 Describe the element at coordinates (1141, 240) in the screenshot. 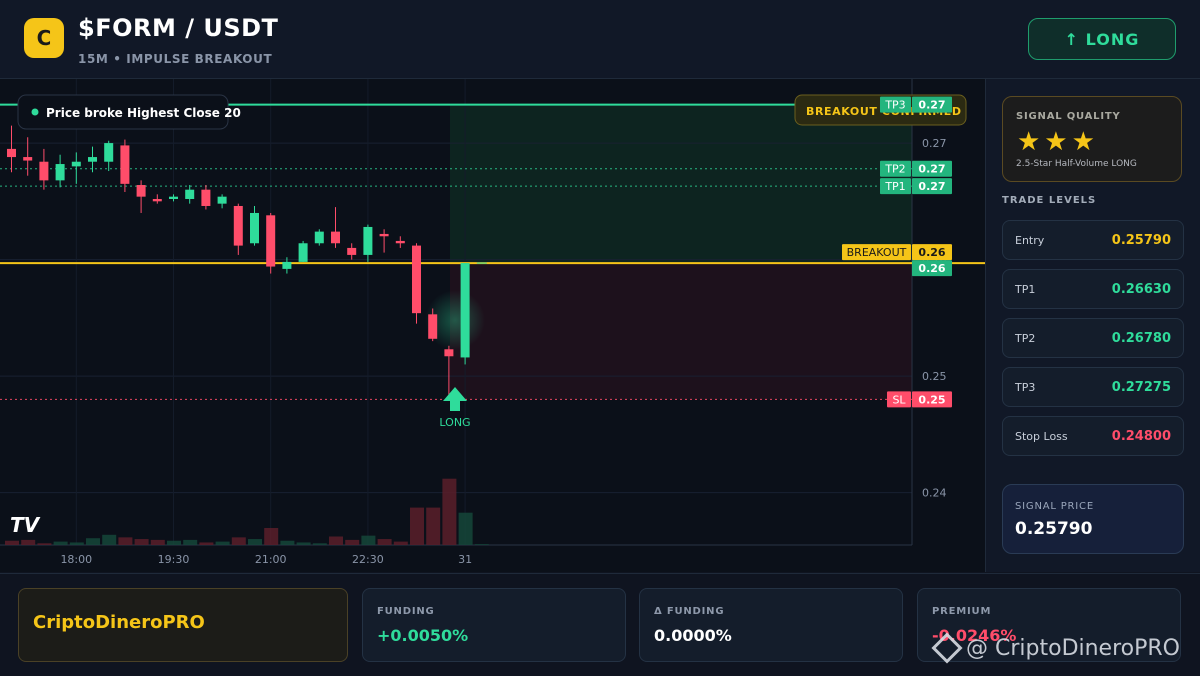

I see `trade-level-value: 0.25790` at that location.